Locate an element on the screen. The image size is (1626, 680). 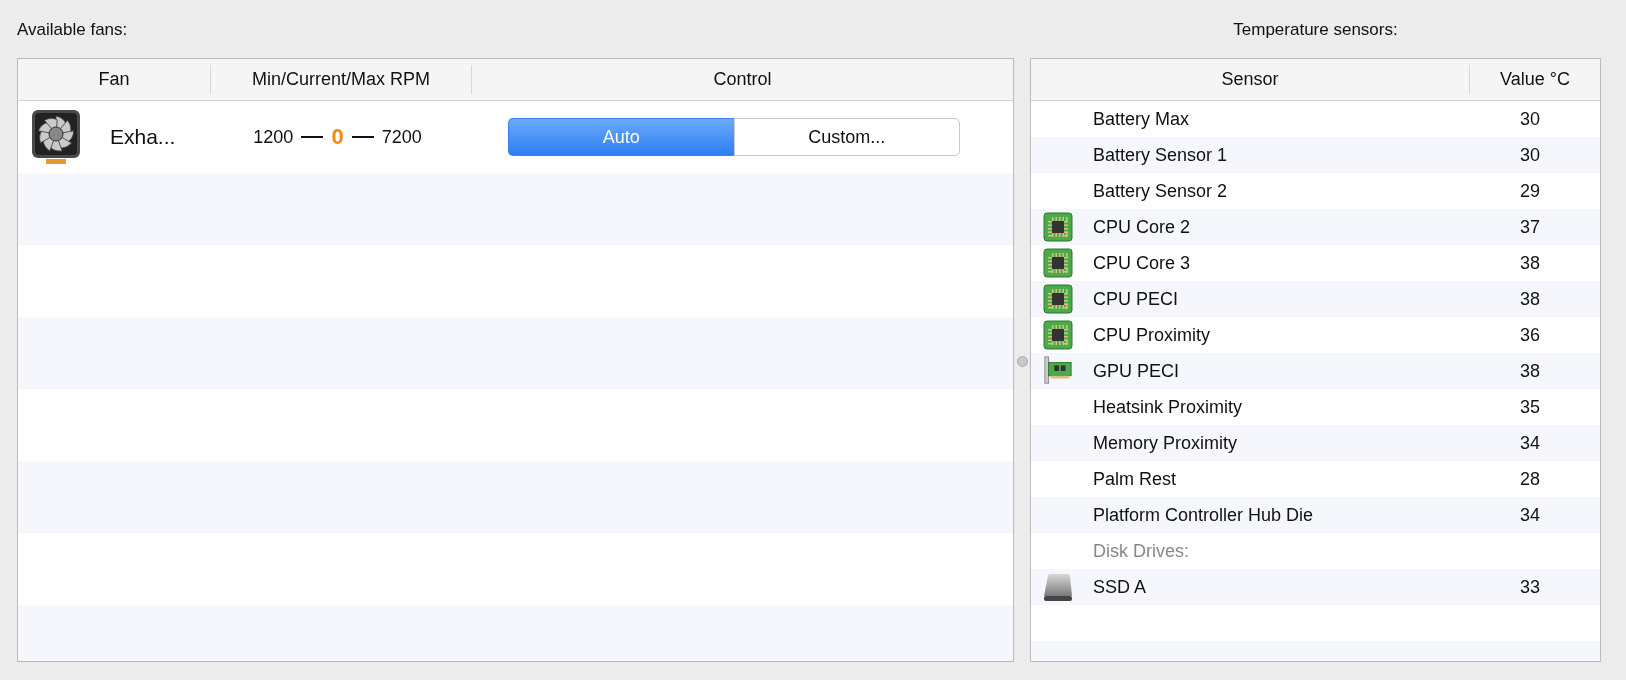
panel-label: Temperature sensors: is located at coordinates (1315, 30).